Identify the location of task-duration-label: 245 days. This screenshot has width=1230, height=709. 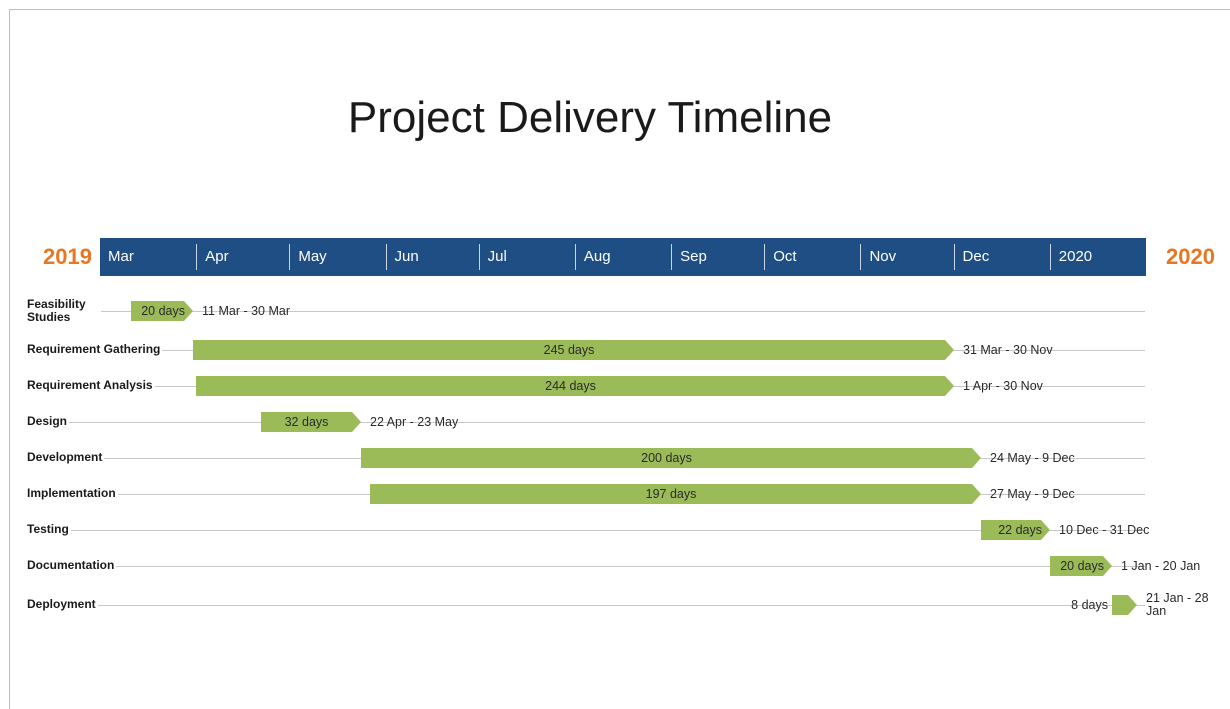
(569, 350).